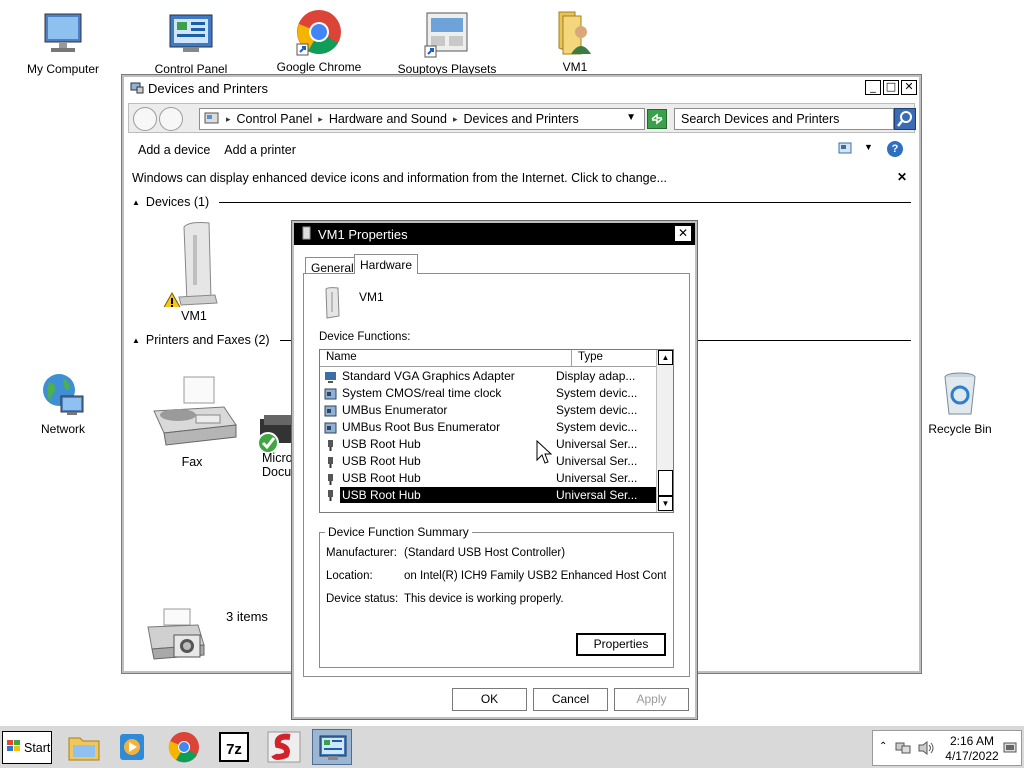 The image size is (1024, 769). Describe the element at coordinates (664, 431) in the screenshot. I see `list-scrollbar: ▲ ▼` at that location.